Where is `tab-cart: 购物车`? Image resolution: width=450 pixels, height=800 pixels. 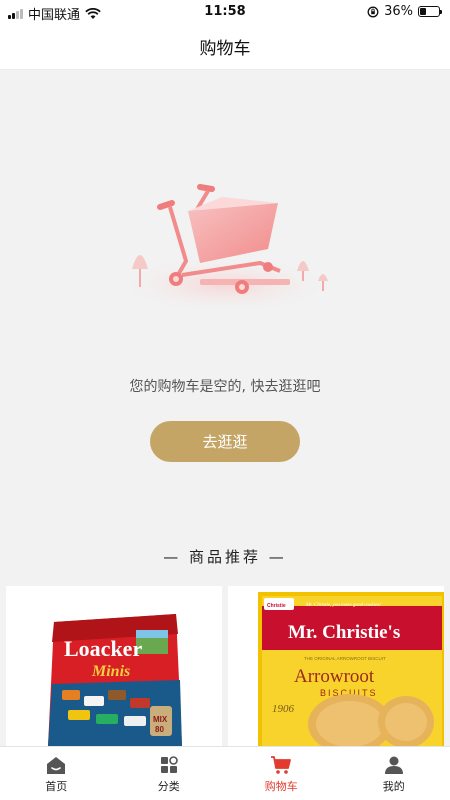 tab-cart: 购物车 is located at coordinates (281, 773).